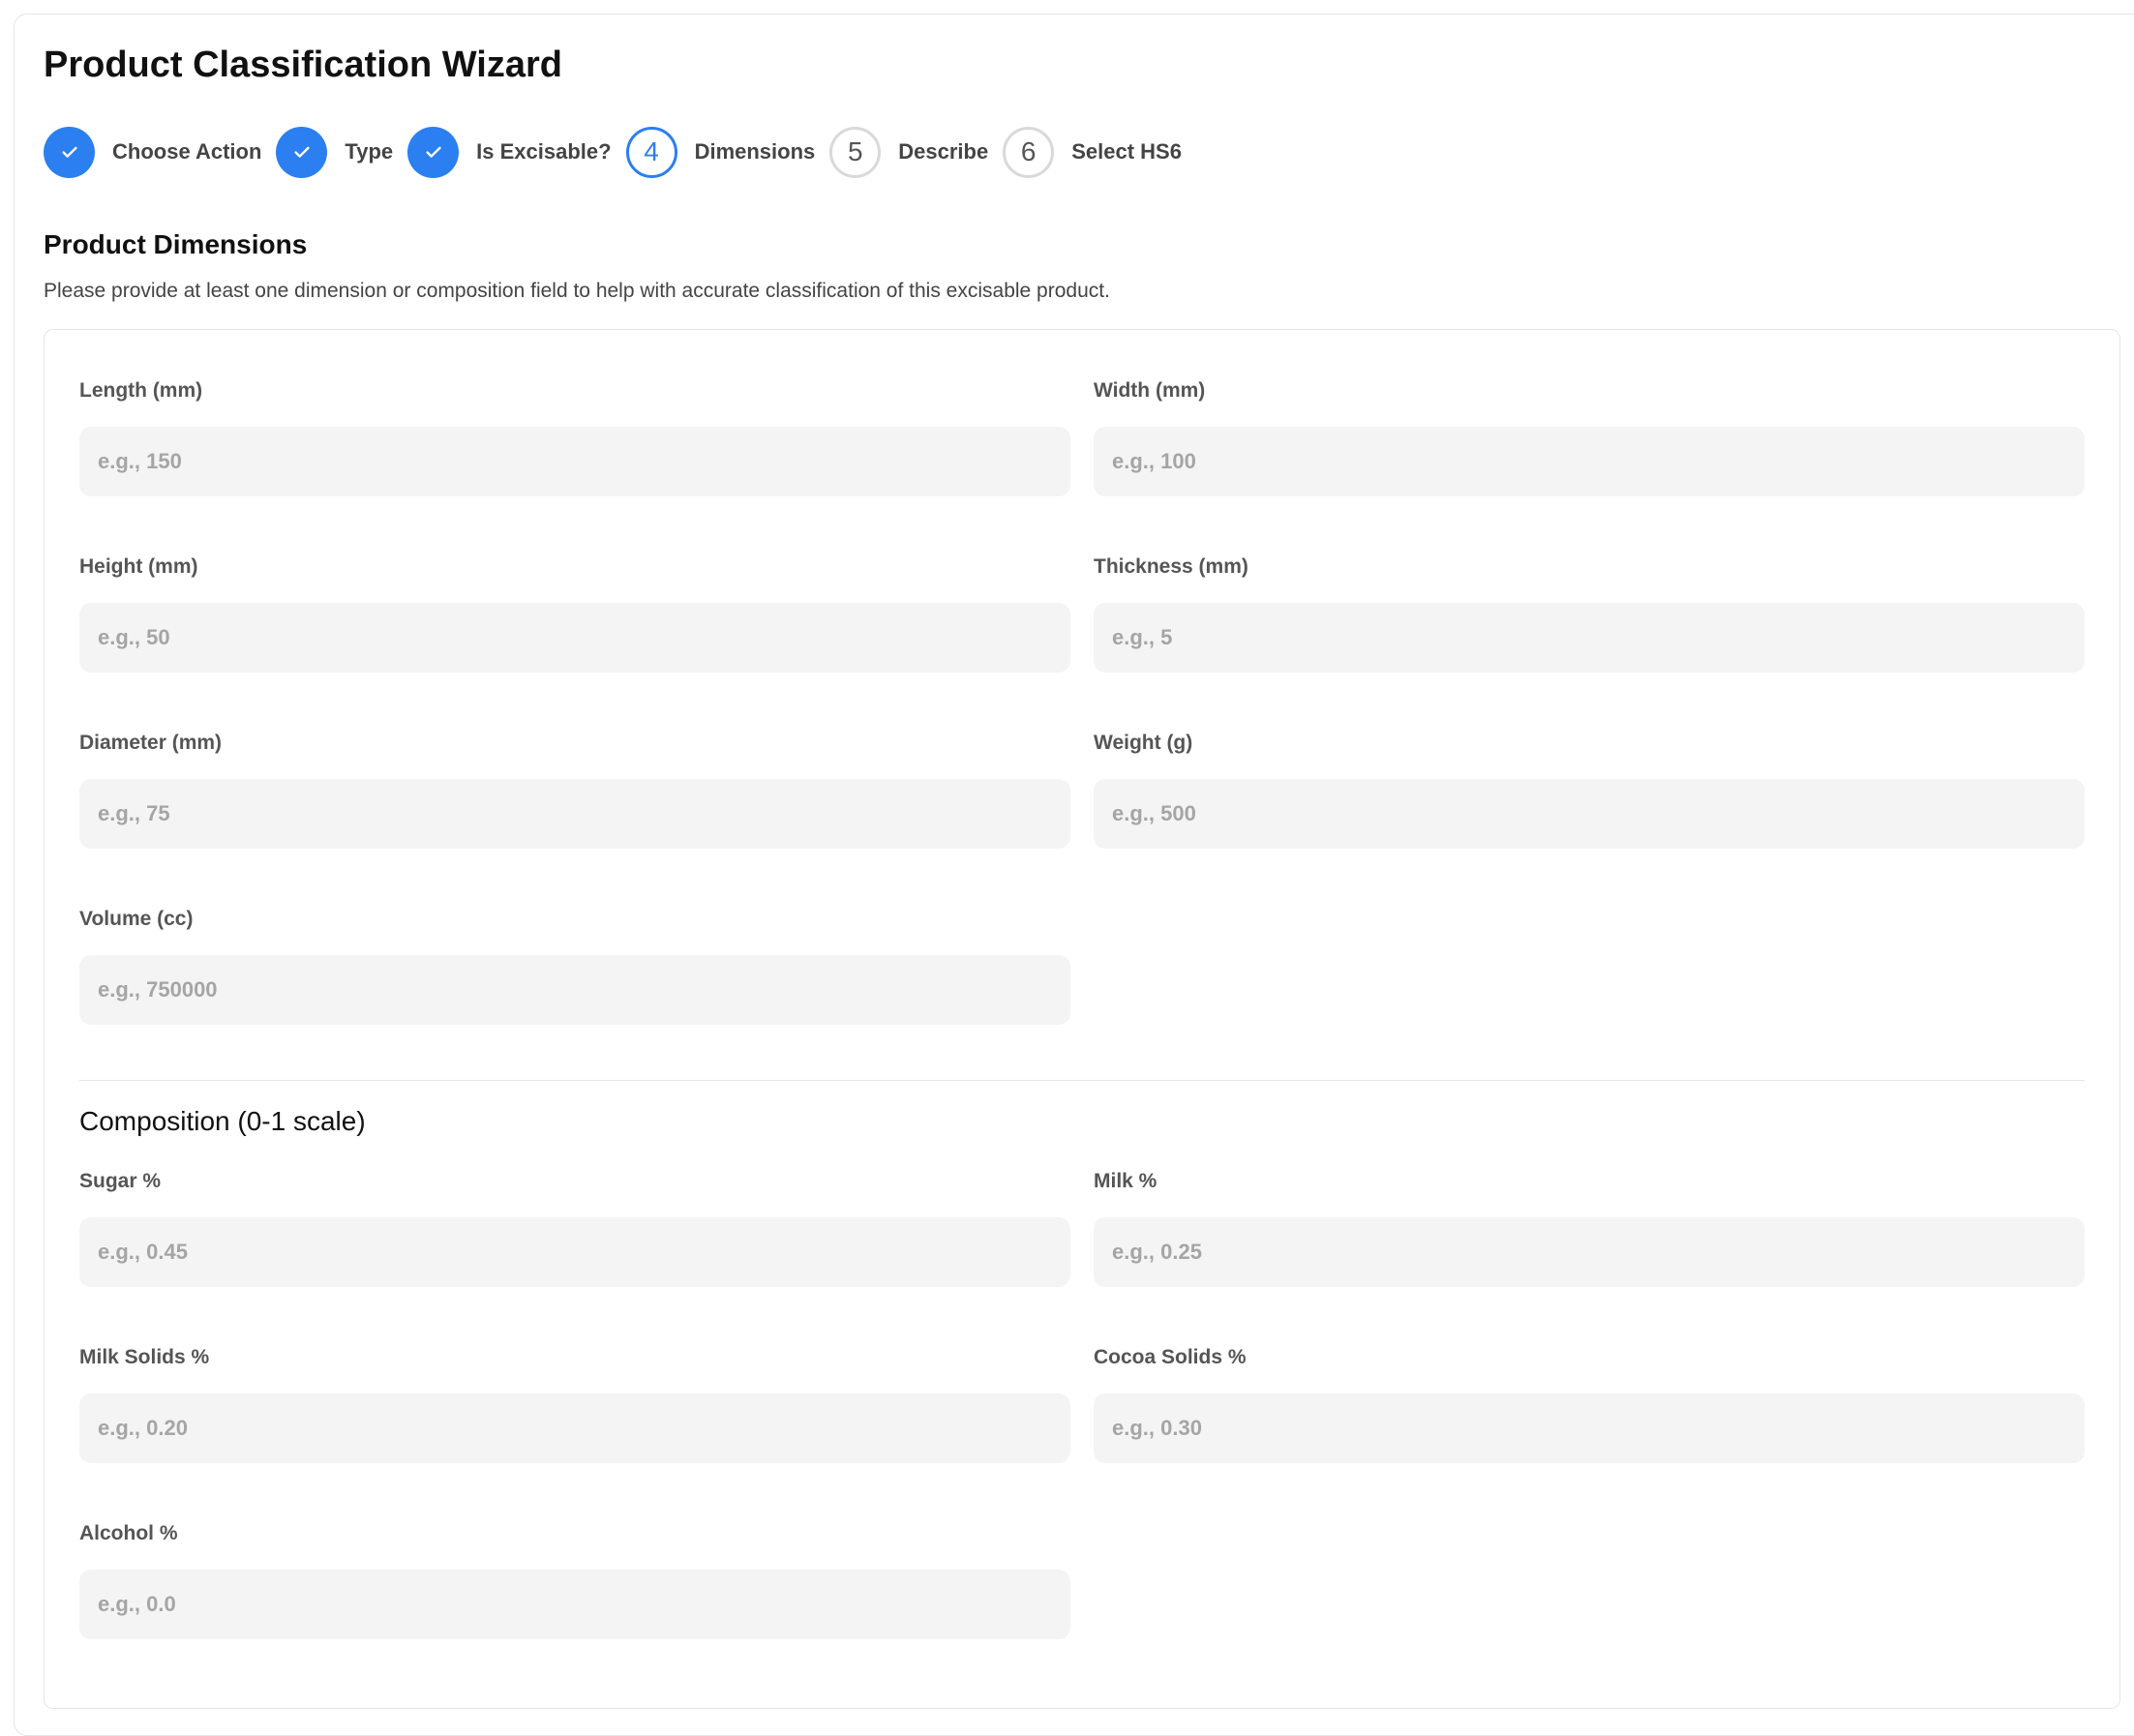 This screenshot has height=1736, width=2134. What do you see at coordinates (574, 990) in the screenshot?
I see `volume-input` at bounding box center [574, 990].